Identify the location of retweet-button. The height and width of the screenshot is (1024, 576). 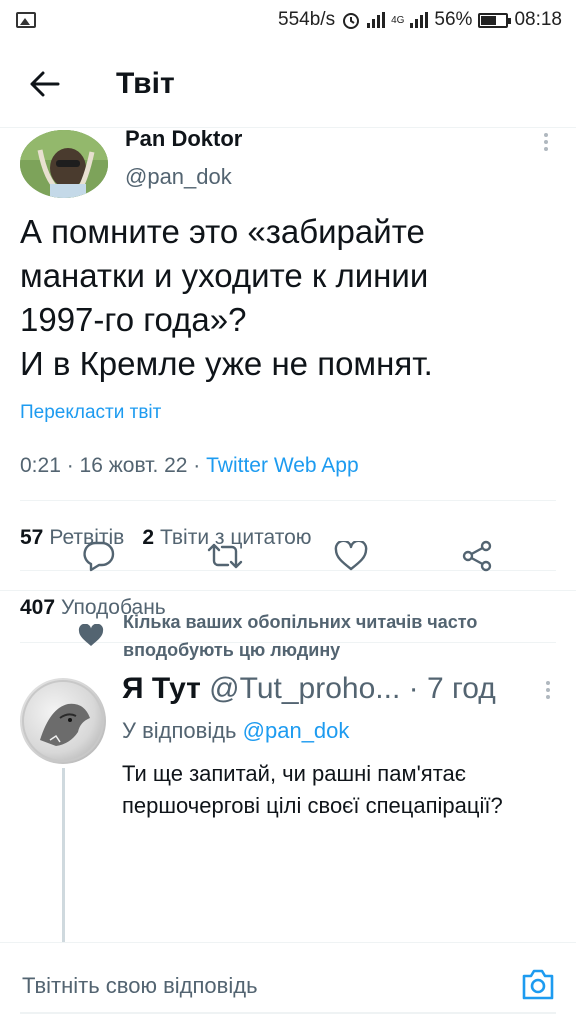
(225, 556).